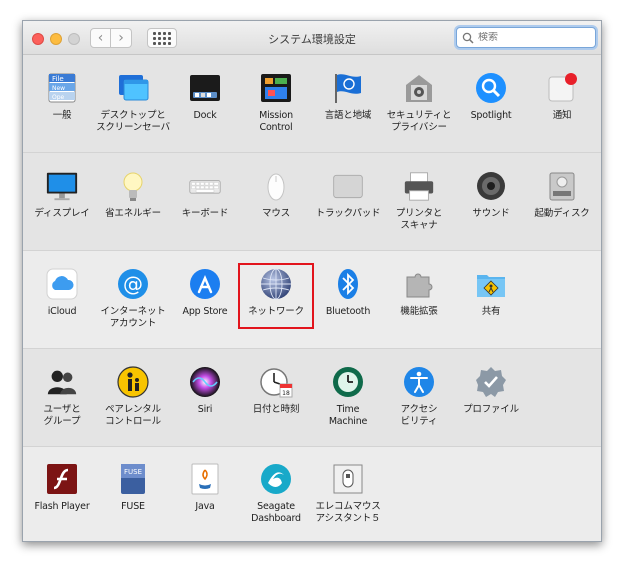 This screenshot has width=643, height=584. What do you see at coordinates (468, 38) in the screenshot?
I see `search-icon` at bounding box center [468, 38].